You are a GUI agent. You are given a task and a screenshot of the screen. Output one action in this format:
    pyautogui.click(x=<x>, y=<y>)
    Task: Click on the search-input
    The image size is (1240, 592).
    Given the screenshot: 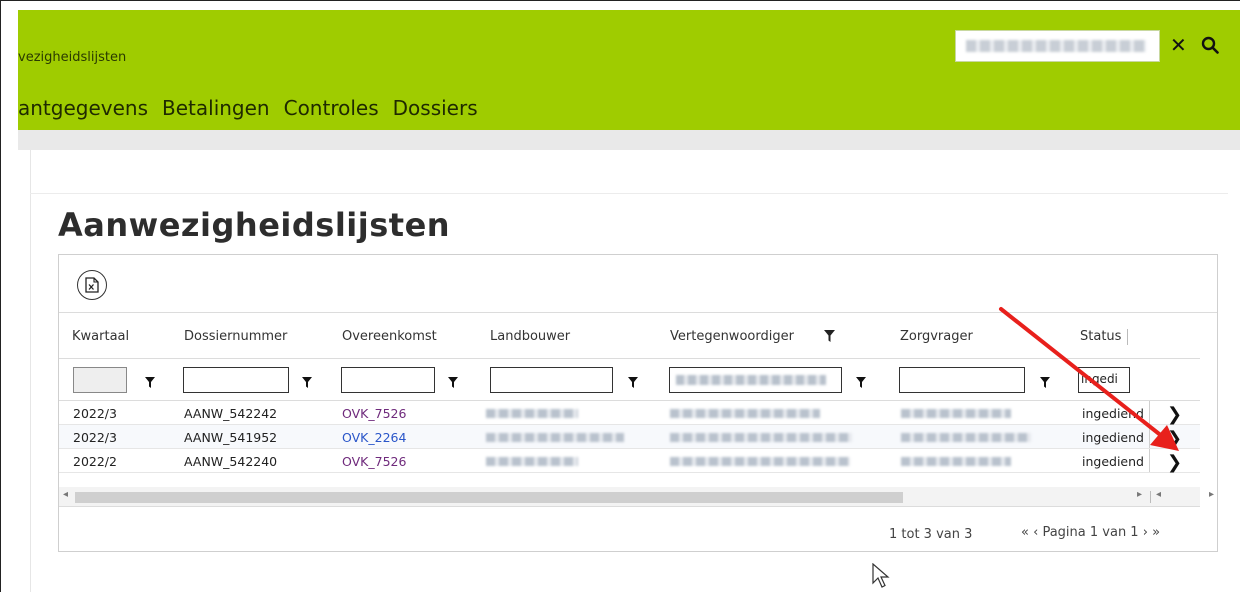 What is the action you would take?
    pyautogui.click(x=1057, y=46)
    